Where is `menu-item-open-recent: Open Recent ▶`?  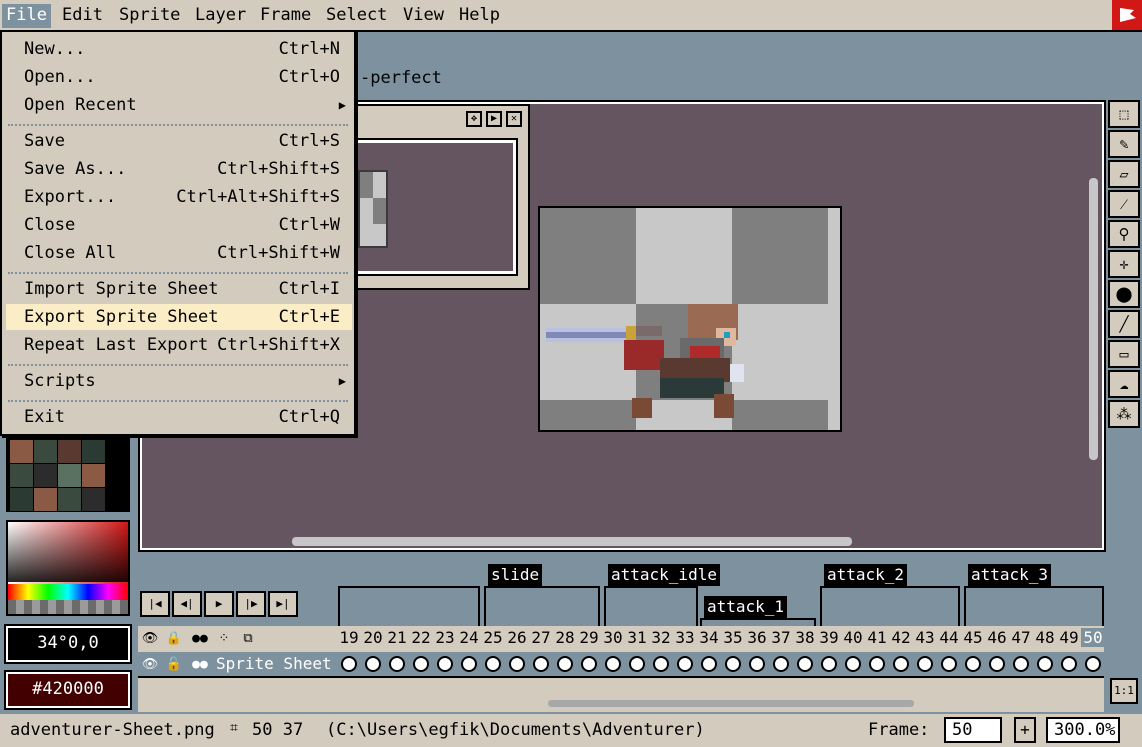 menu-item-open-recent: Open Recent ▶ is located at coordinates (179, 105).